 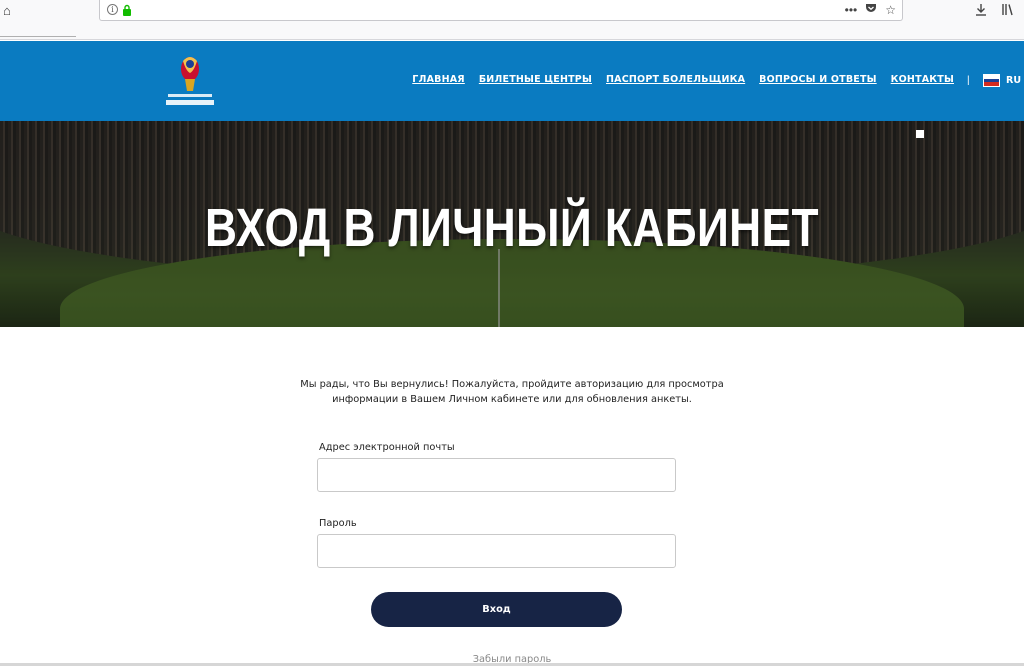 What do you see at coordinates (38, 36) in the screenshot?
I see `tab-divider` at bounding box center [38, 36].